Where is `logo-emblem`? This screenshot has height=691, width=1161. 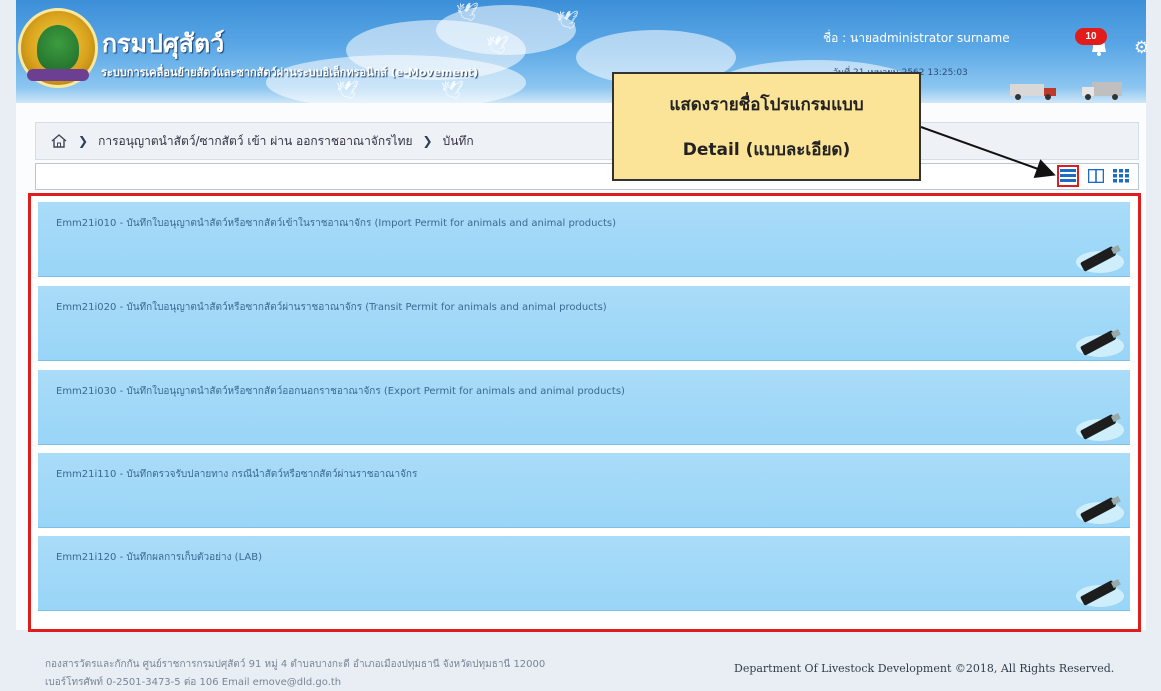 logo-emblem is located at coordinates (58, 48).